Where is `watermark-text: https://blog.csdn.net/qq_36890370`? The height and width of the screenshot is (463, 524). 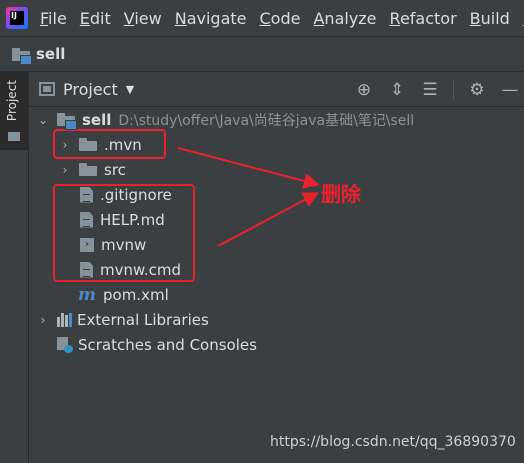 watermark-text: https://blog.csdn.net/qq_36890370 is located at coordinates (393, 442).